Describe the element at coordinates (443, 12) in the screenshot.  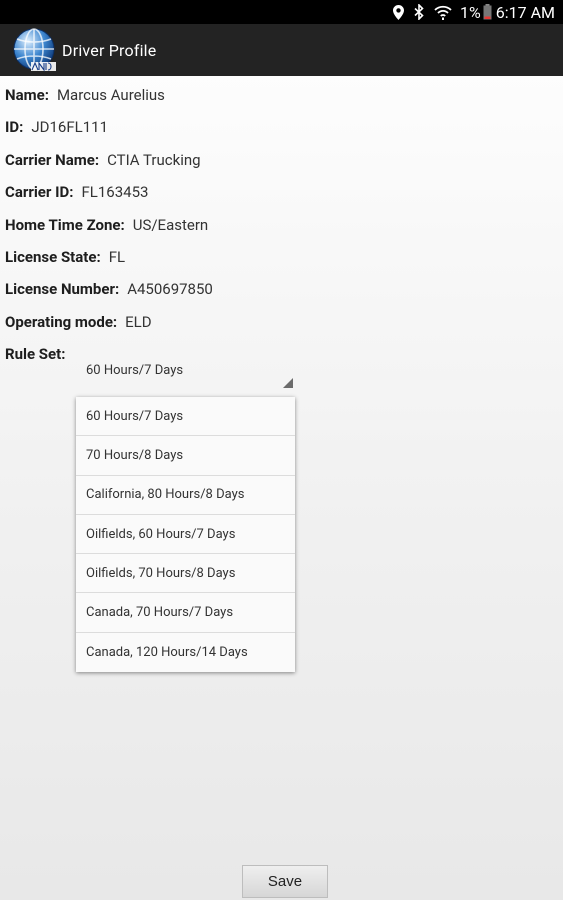
I see `wifi-icon` at that location.